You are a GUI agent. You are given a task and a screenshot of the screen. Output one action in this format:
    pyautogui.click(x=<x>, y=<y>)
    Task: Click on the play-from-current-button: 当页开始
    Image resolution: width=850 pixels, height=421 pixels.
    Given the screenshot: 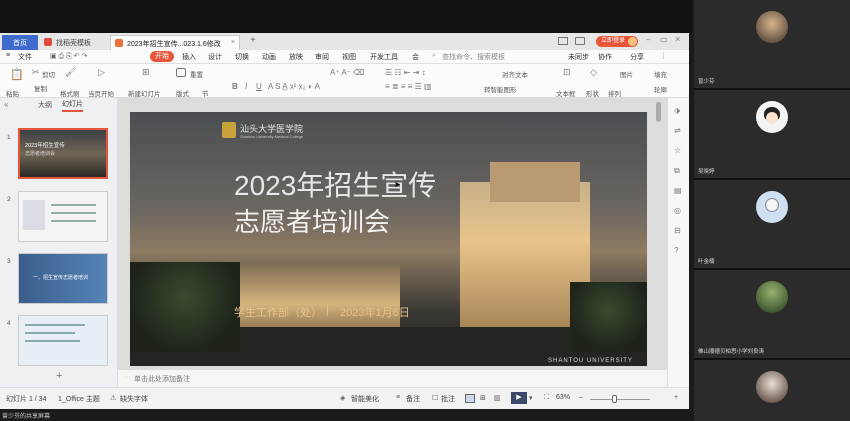 What is the action you would take?
    pyautogui.click(x=101, y=93)
    